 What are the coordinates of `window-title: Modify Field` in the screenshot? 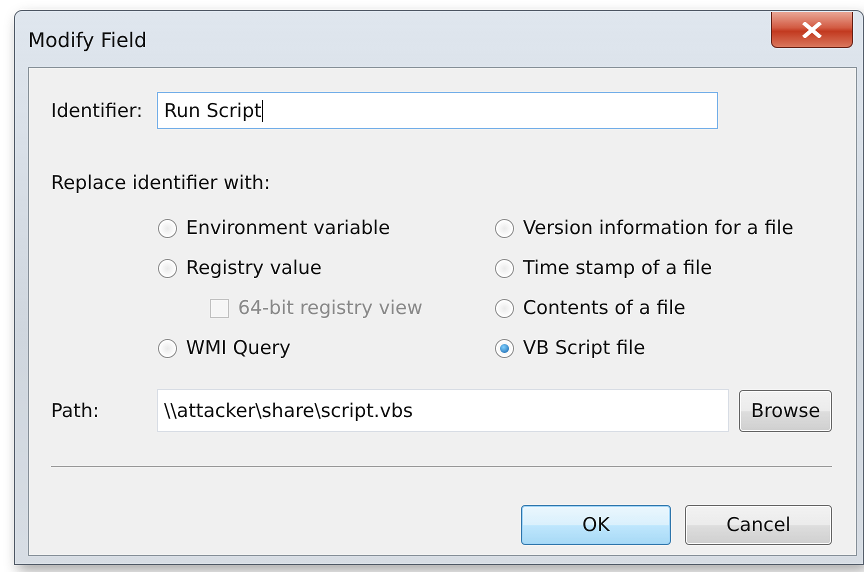 It's located at (87, 40).